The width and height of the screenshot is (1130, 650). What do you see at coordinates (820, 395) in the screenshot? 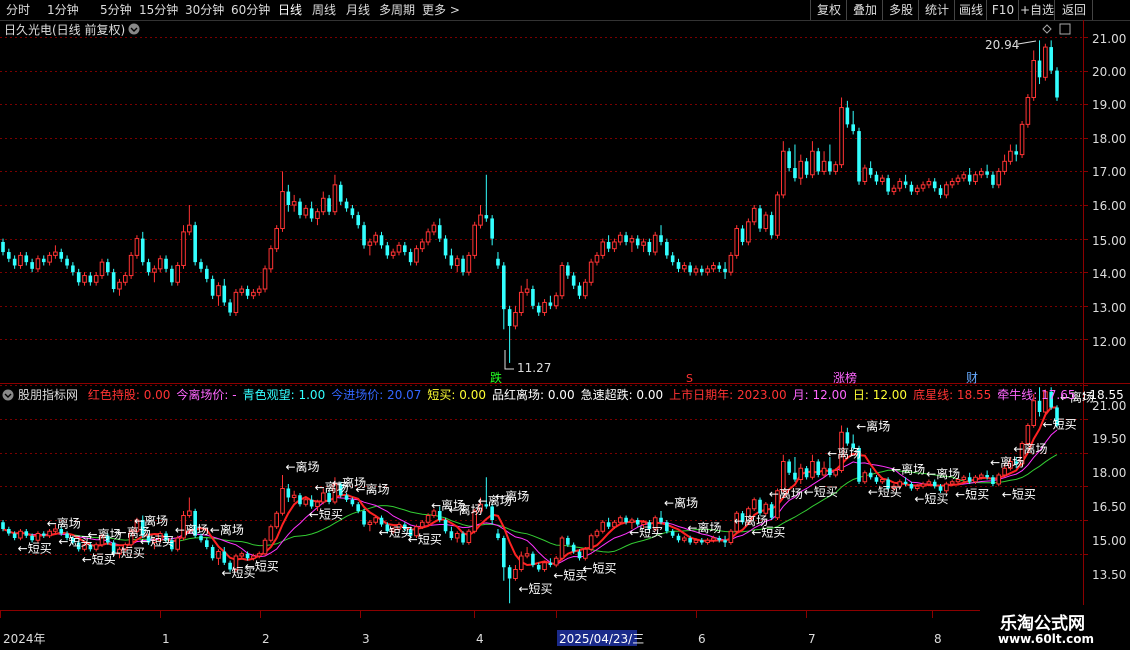
I see `legend-item: 月: 12.00` at bounding box center [820, 395].